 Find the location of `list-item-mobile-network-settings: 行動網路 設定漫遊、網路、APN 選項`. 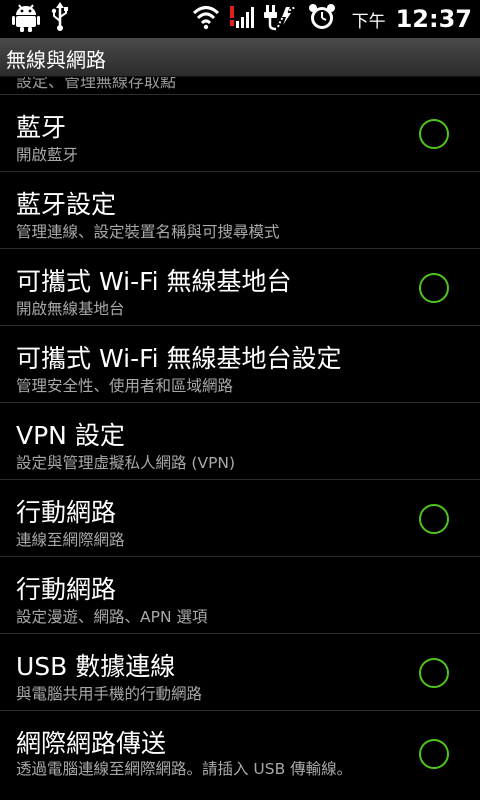

list-item-mobile-network-settings: 行動網路 設定漫遊、網路、APN 選項 is located at coordinates (240, 595).